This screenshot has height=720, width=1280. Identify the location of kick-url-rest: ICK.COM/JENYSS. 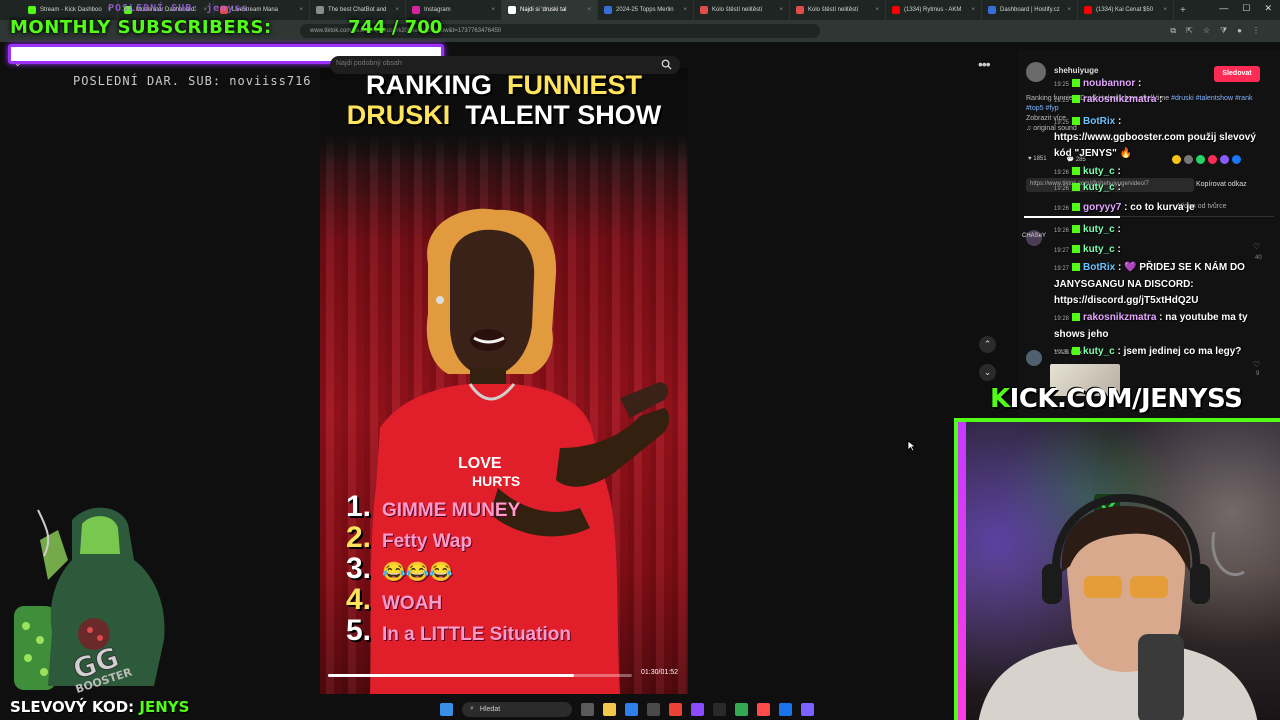
(1126, 399).